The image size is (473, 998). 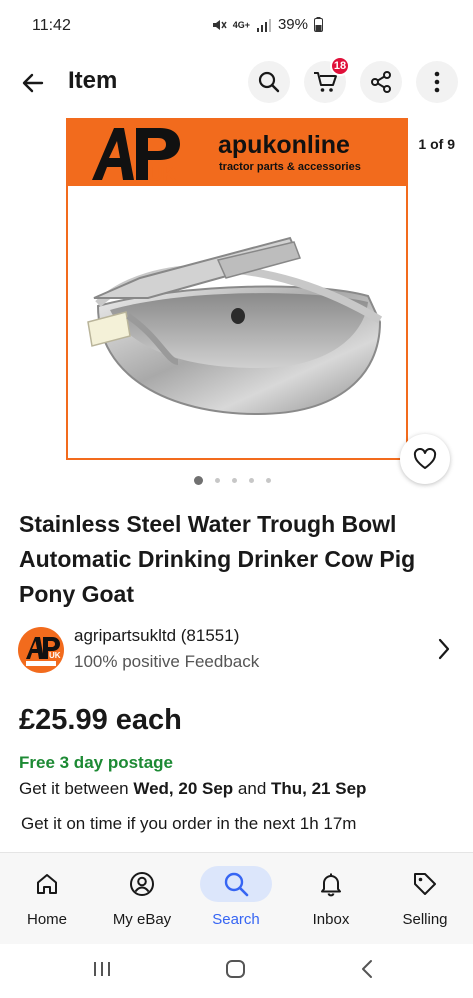 I want to click on more-button, so click(x=437, y=82).